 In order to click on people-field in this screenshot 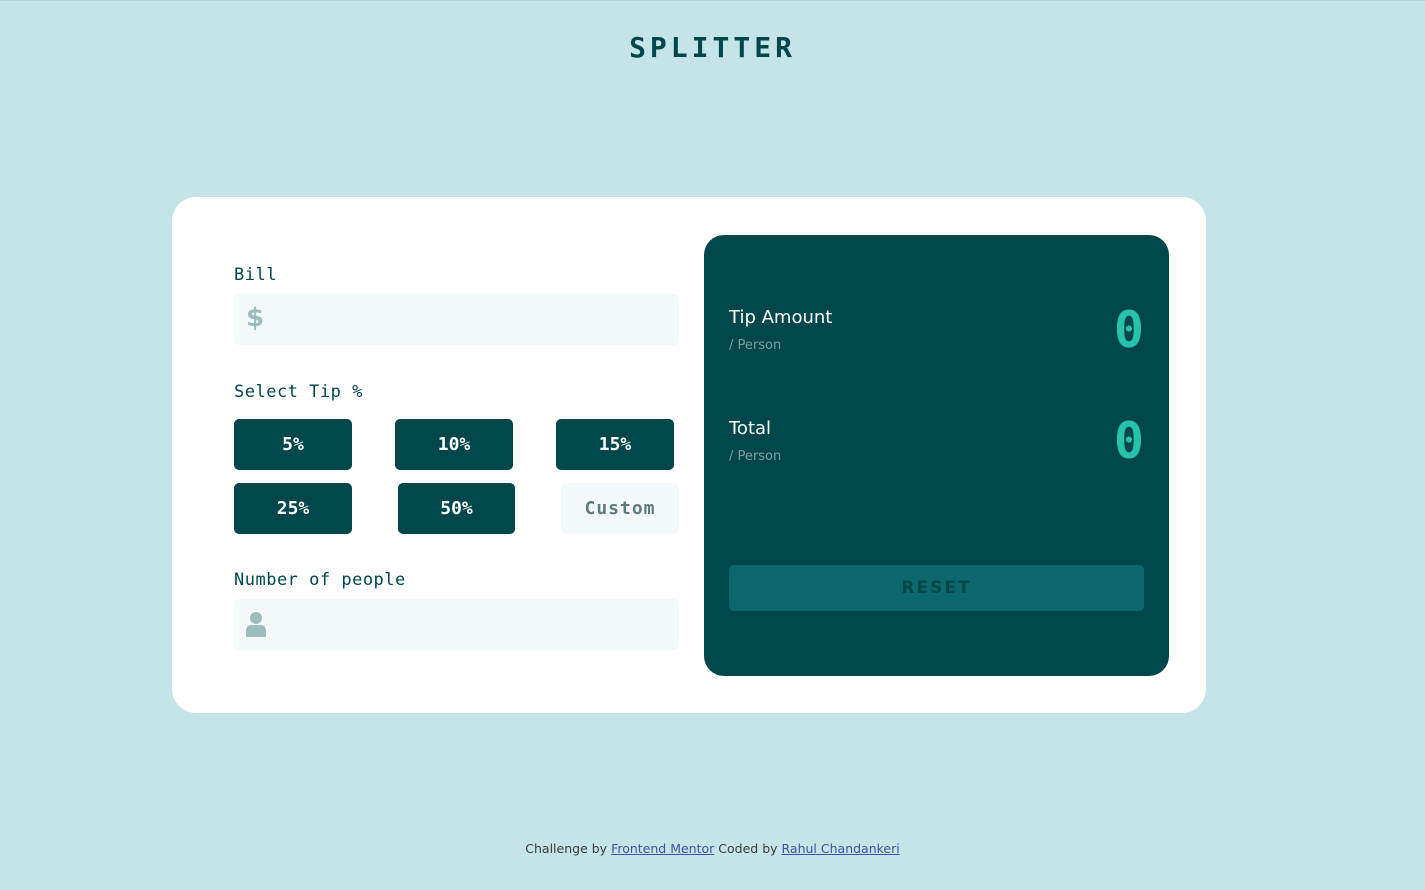, I will do `click(456, 624)`.